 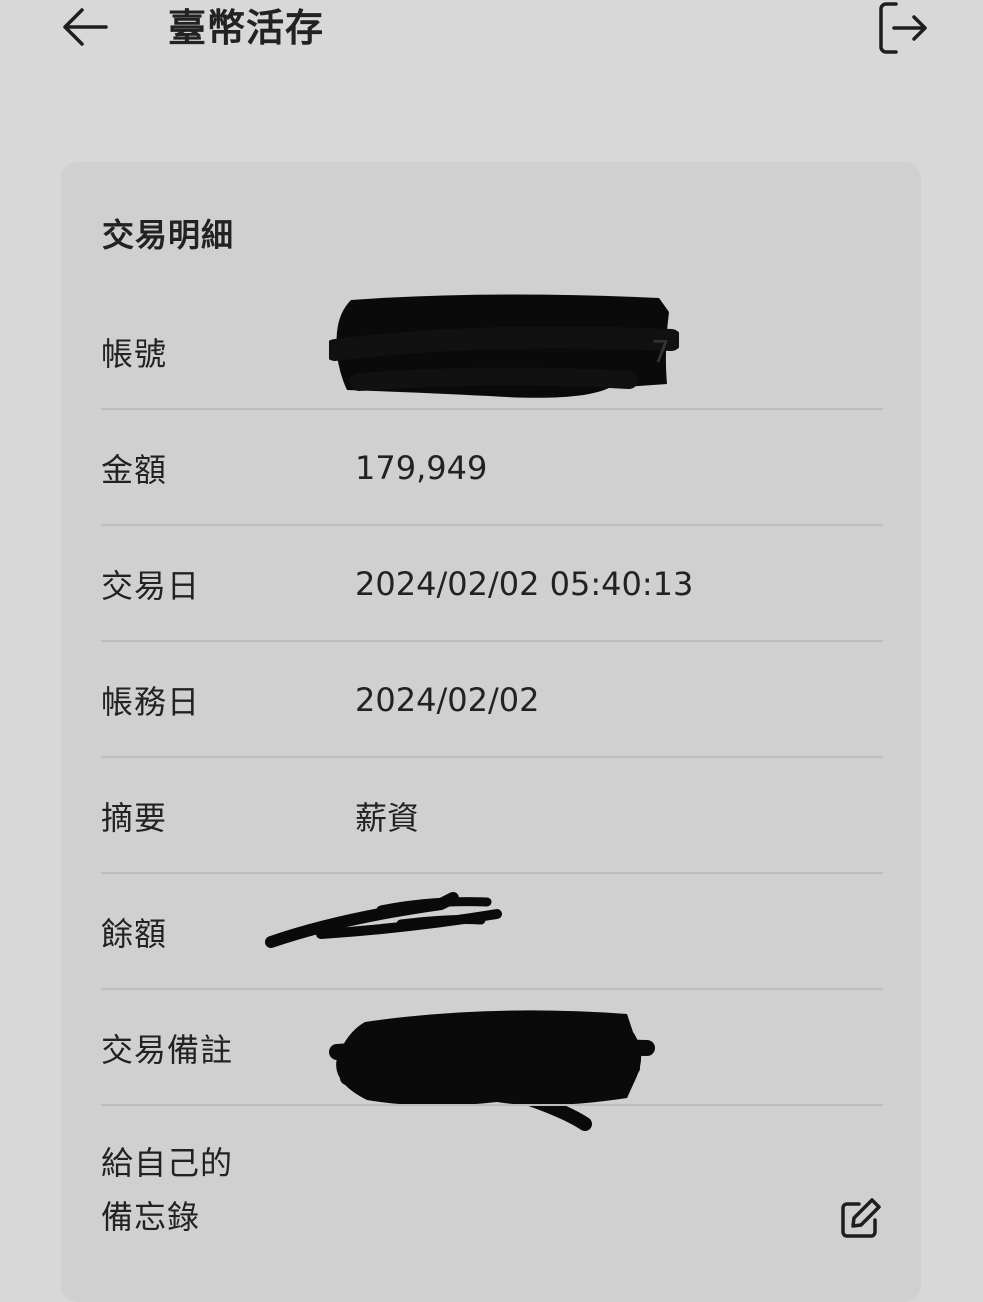 What do you see at coordinates (491, 35) in the screenshot?
I see `app-header: 臺幣活存` at bounding box center [491, 35].